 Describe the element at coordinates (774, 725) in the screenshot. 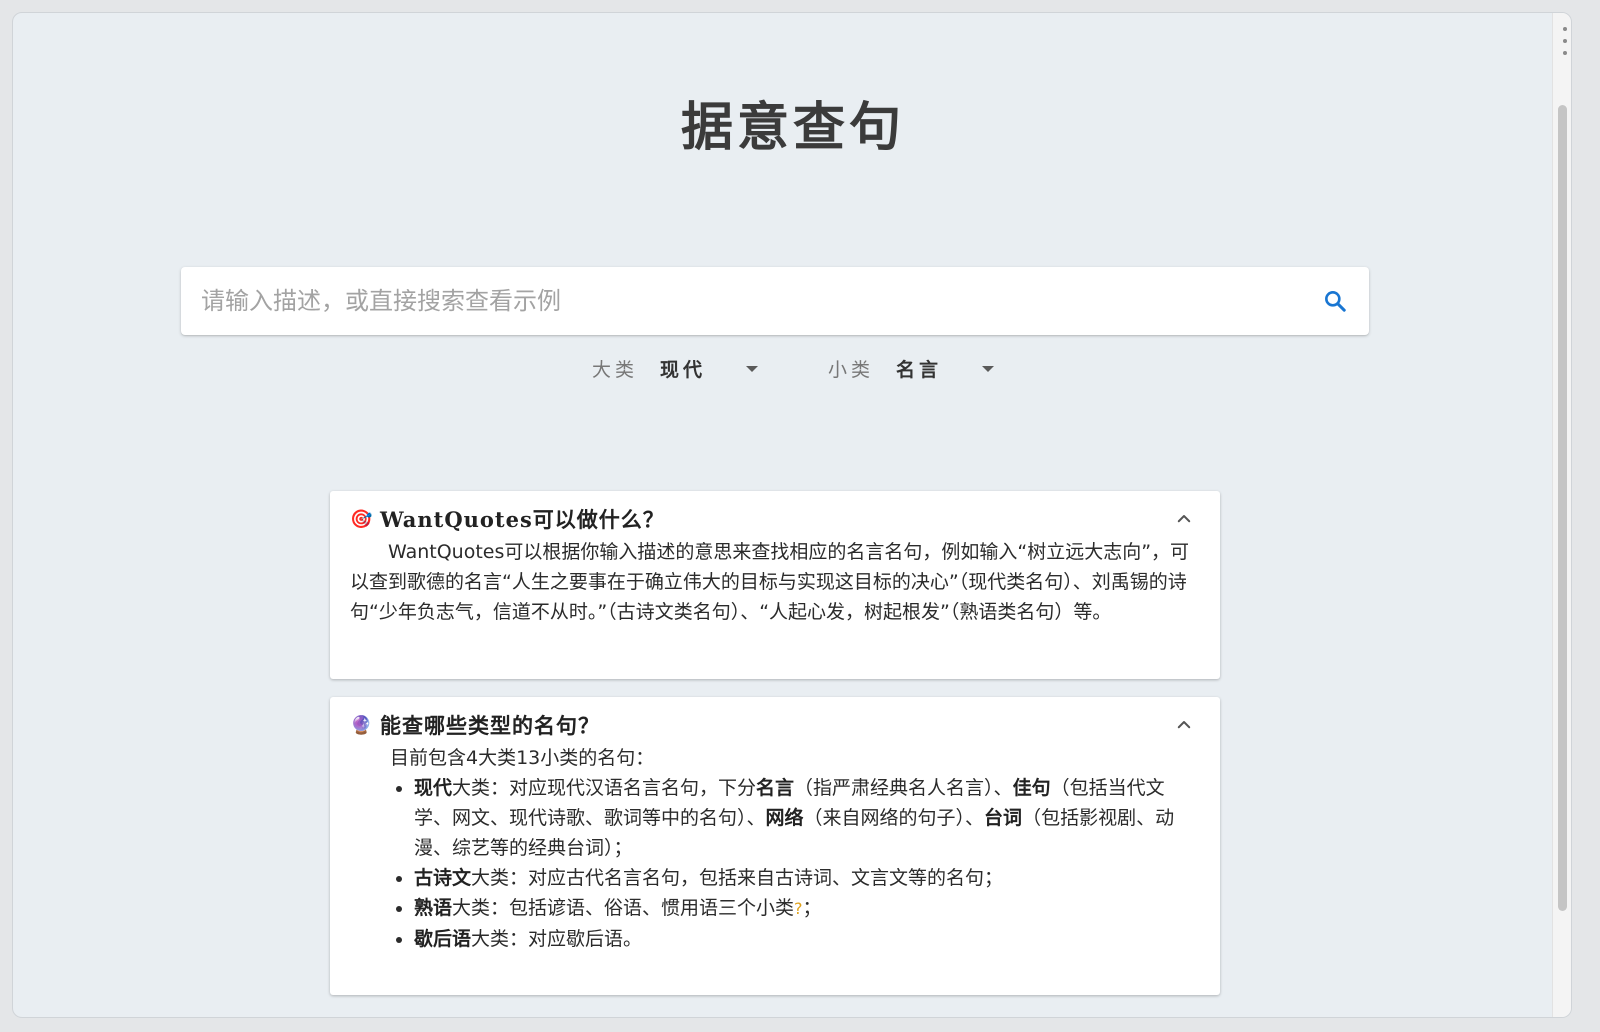

I see `faq-card-header: 🔮 能查哪些类型的名句？` at that location.